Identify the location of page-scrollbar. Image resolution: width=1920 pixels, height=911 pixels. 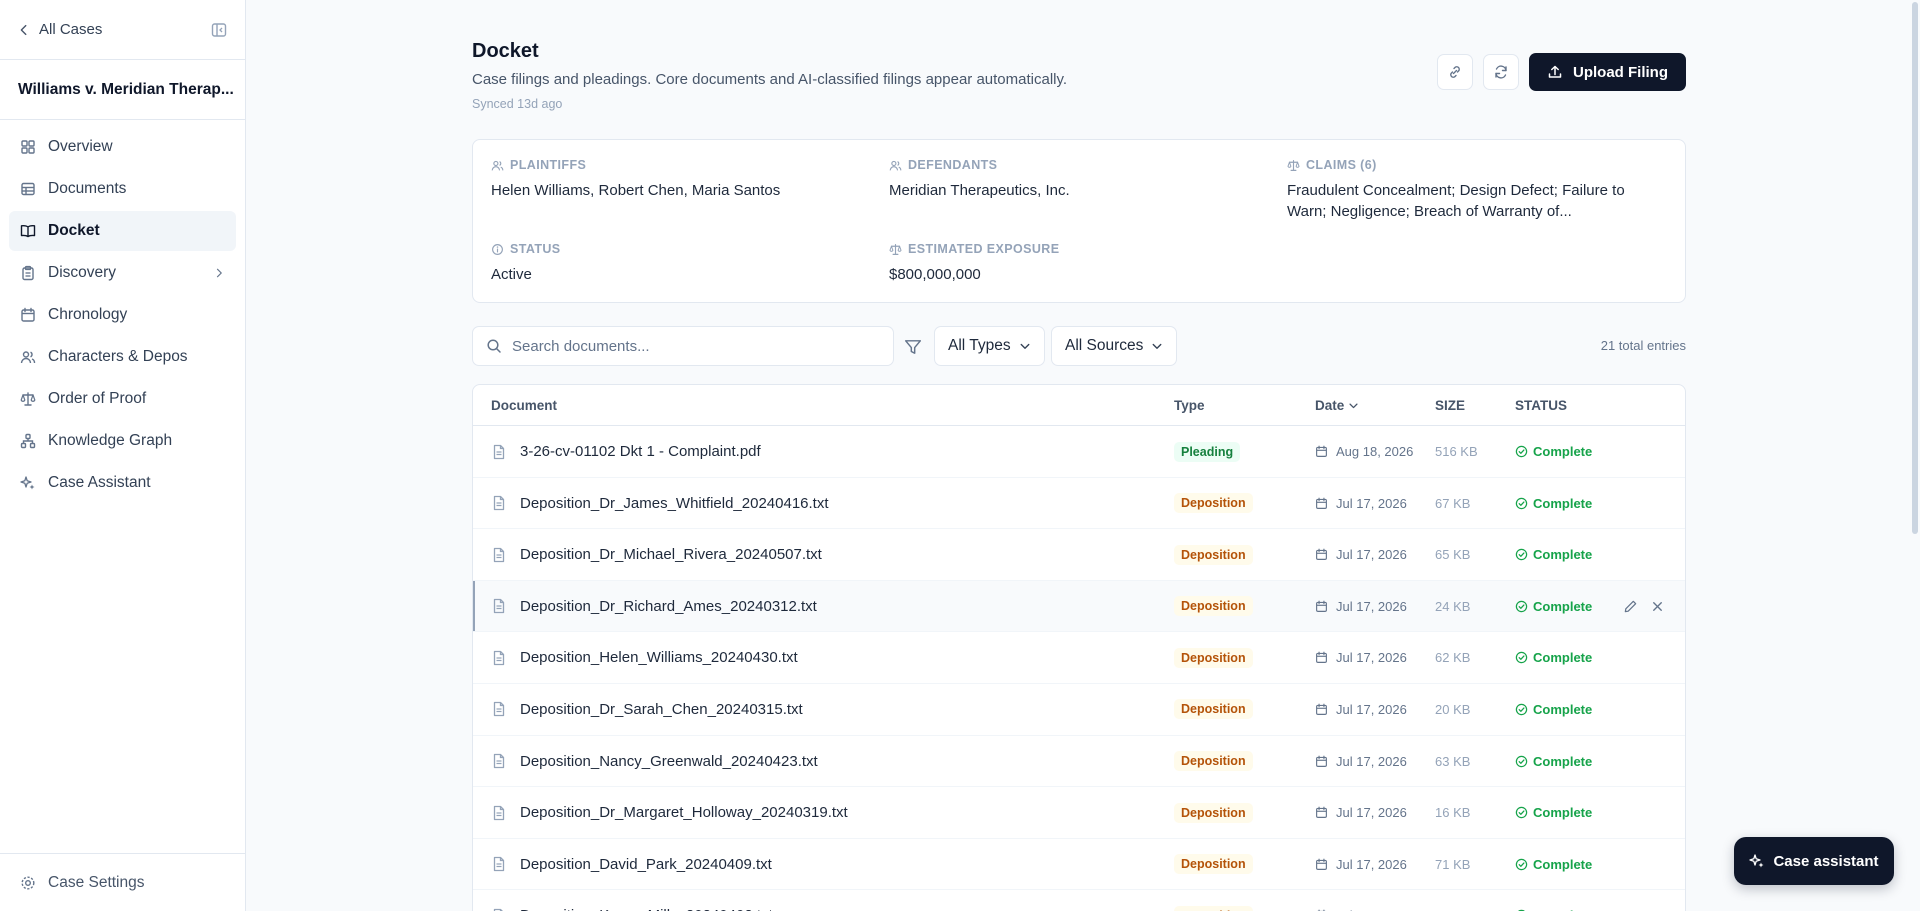
(1915, 455).